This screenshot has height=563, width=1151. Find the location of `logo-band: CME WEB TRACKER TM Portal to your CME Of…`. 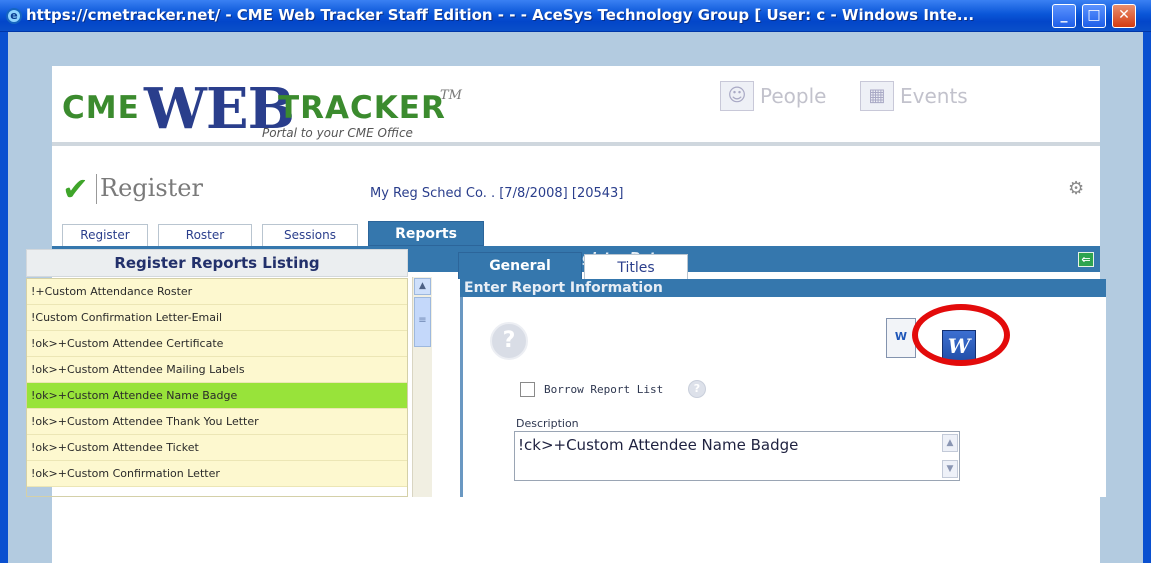

logo-band: CME WEB TRACKER TM Portal to your CME Of… is located at coordinates (576, 106).